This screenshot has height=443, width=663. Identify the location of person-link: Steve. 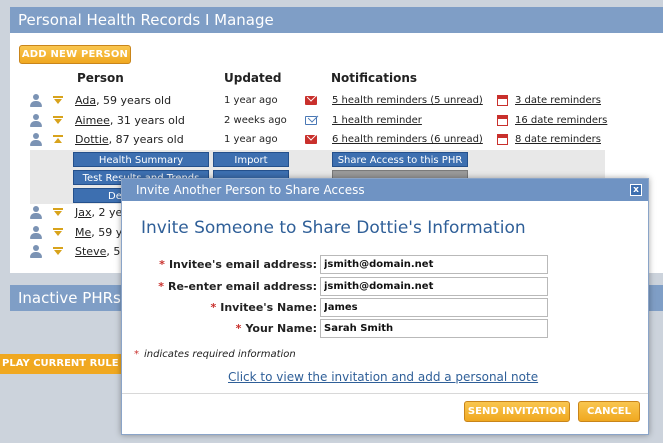
(90, 251).